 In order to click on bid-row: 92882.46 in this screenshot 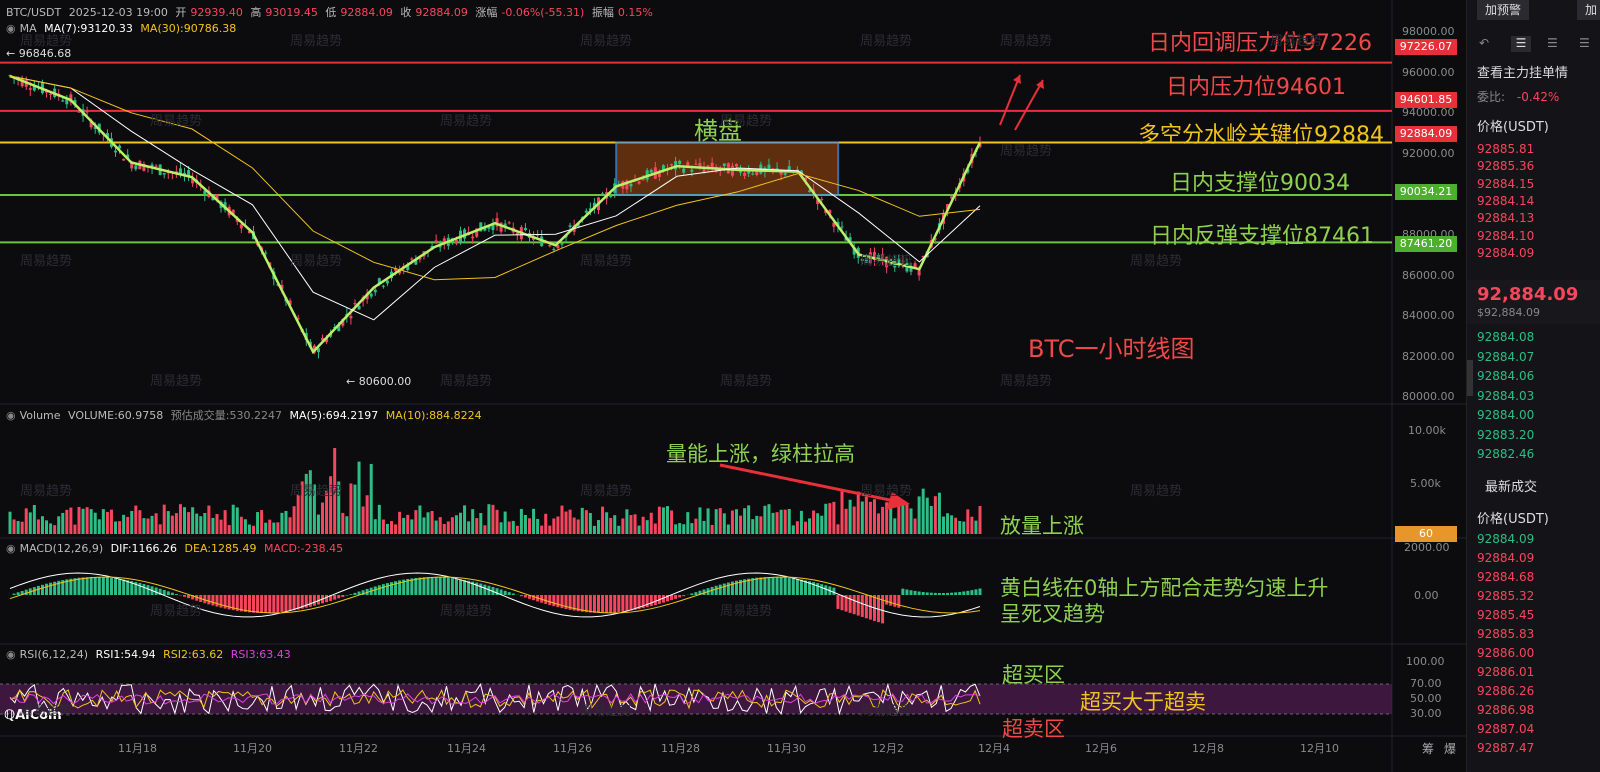, I will do `click(1505, 454)`.